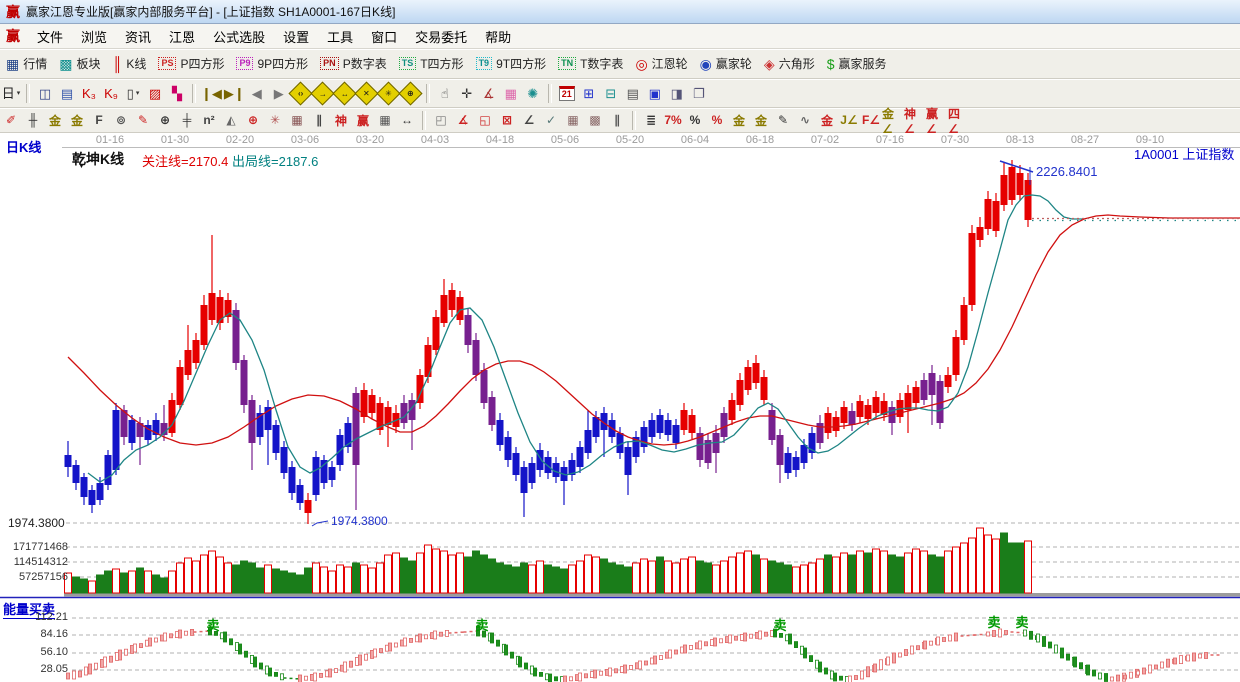  I want to click on tool-ying-angle: 赢∠, so click(937, 121).